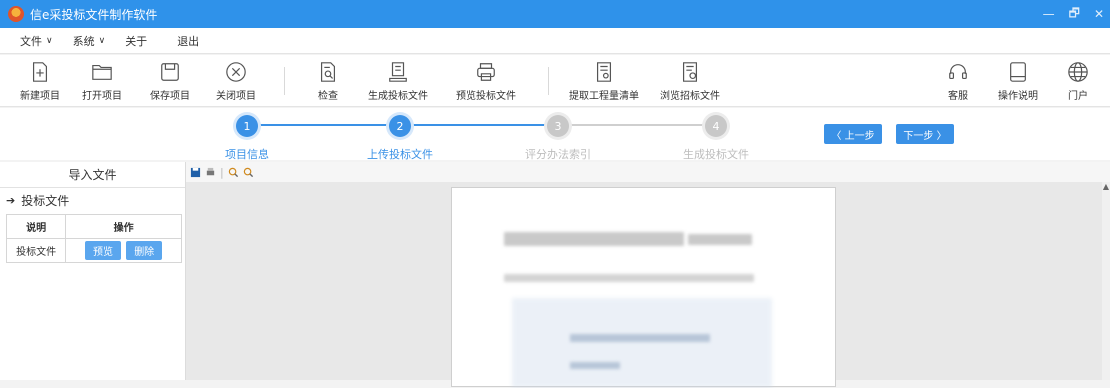 The width and height of the screenshot is (1110, 388). I want to click on extract-bill-label: 提取工程量清单, so click(604, 96).